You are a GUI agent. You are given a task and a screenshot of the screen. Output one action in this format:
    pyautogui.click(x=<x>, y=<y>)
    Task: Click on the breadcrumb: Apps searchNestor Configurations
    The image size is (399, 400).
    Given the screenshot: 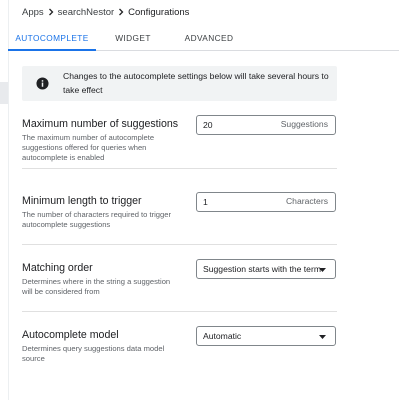 What is the action you would take?
    pyautogui.click(x=105, y=12)
    